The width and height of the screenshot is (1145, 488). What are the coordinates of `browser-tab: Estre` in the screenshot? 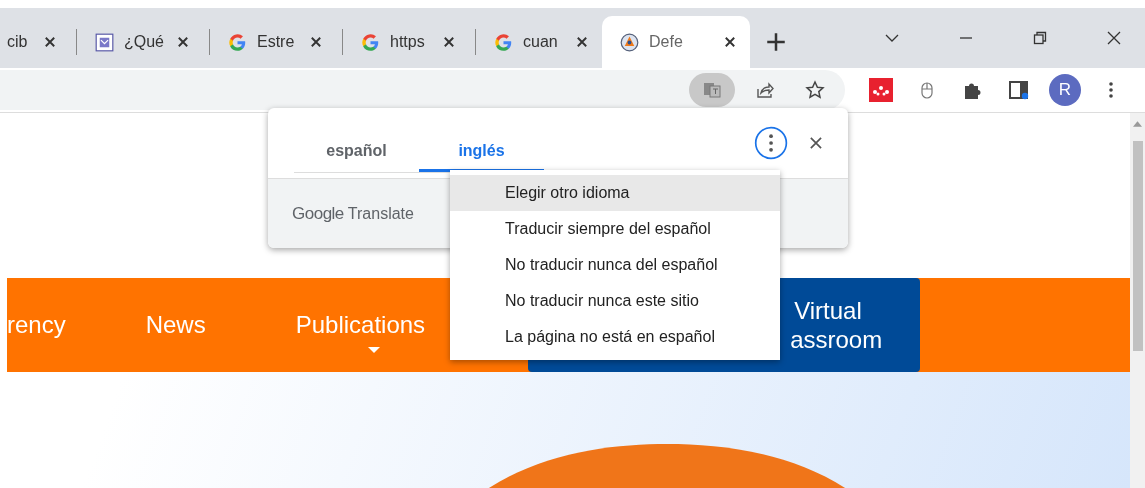 It's located at (276, 42).